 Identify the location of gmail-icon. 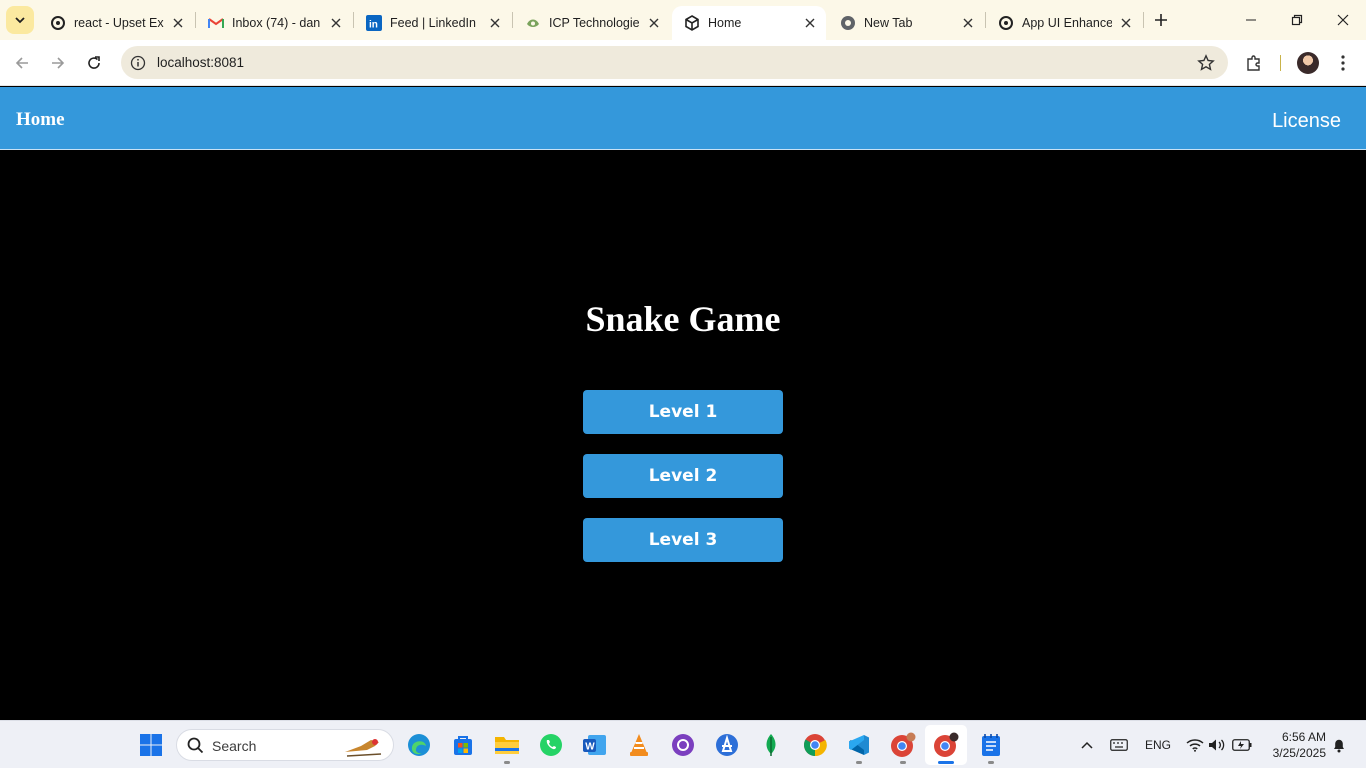
(216, 23).